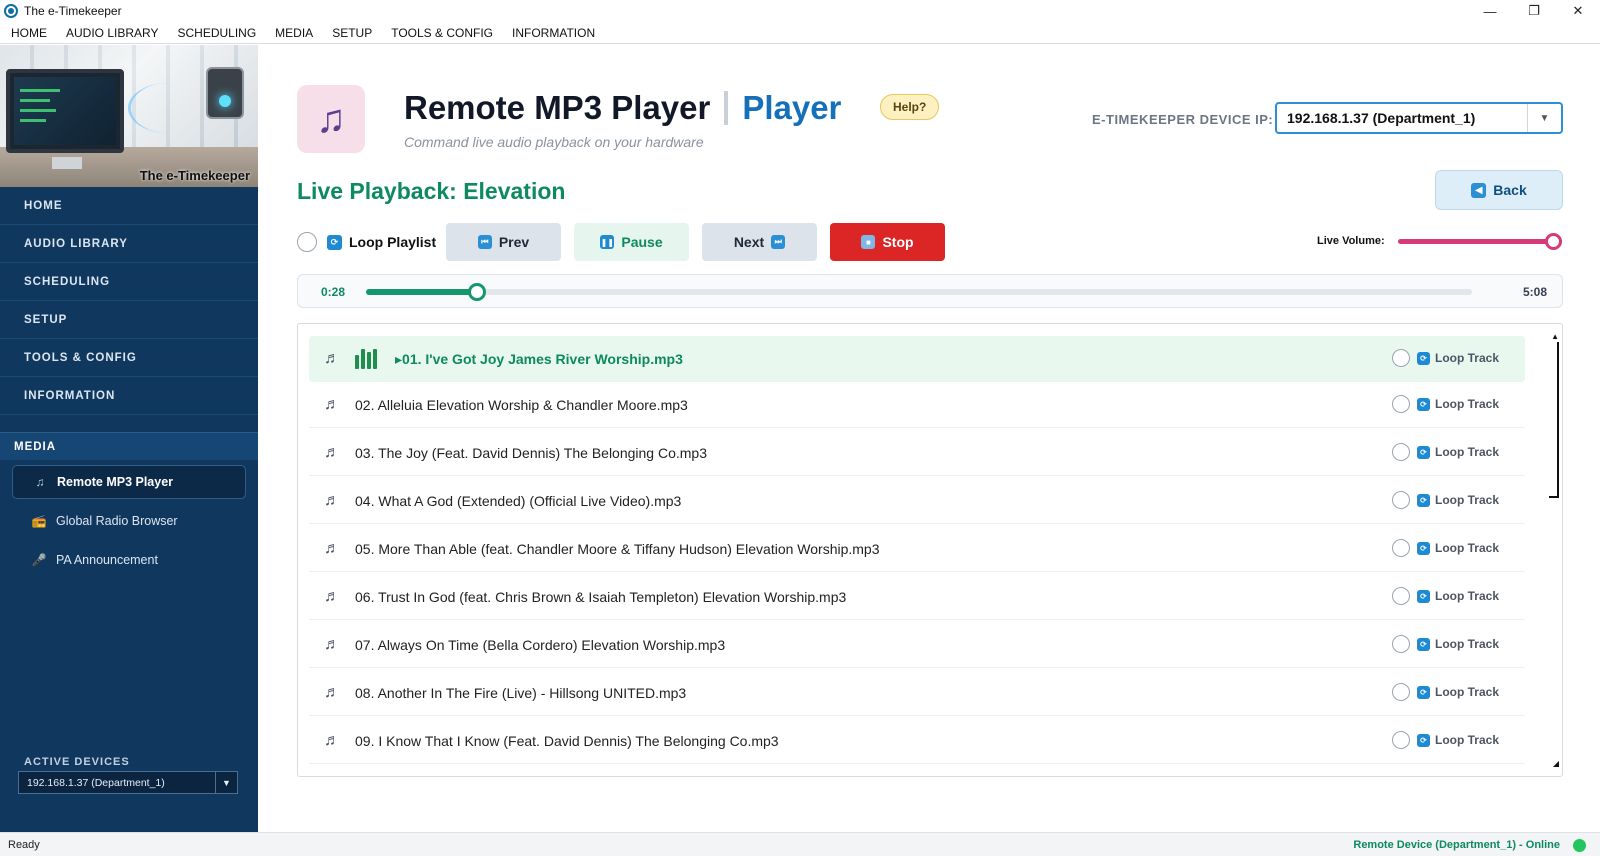 The height and width of the screenshot is (856, 1600). I want to click on pause-button-label: Pause, so click(642, 242).